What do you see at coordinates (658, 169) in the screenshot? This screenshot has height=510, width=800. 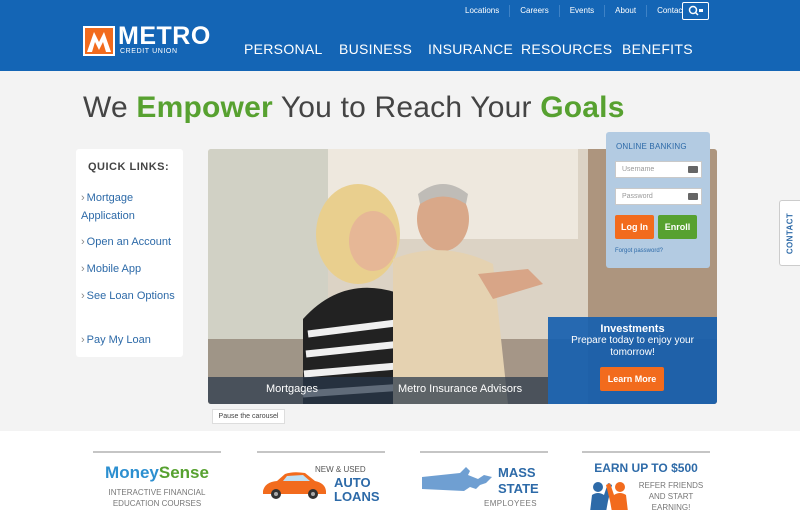 I see `username-input: Username` at bounding box center [658, 169].